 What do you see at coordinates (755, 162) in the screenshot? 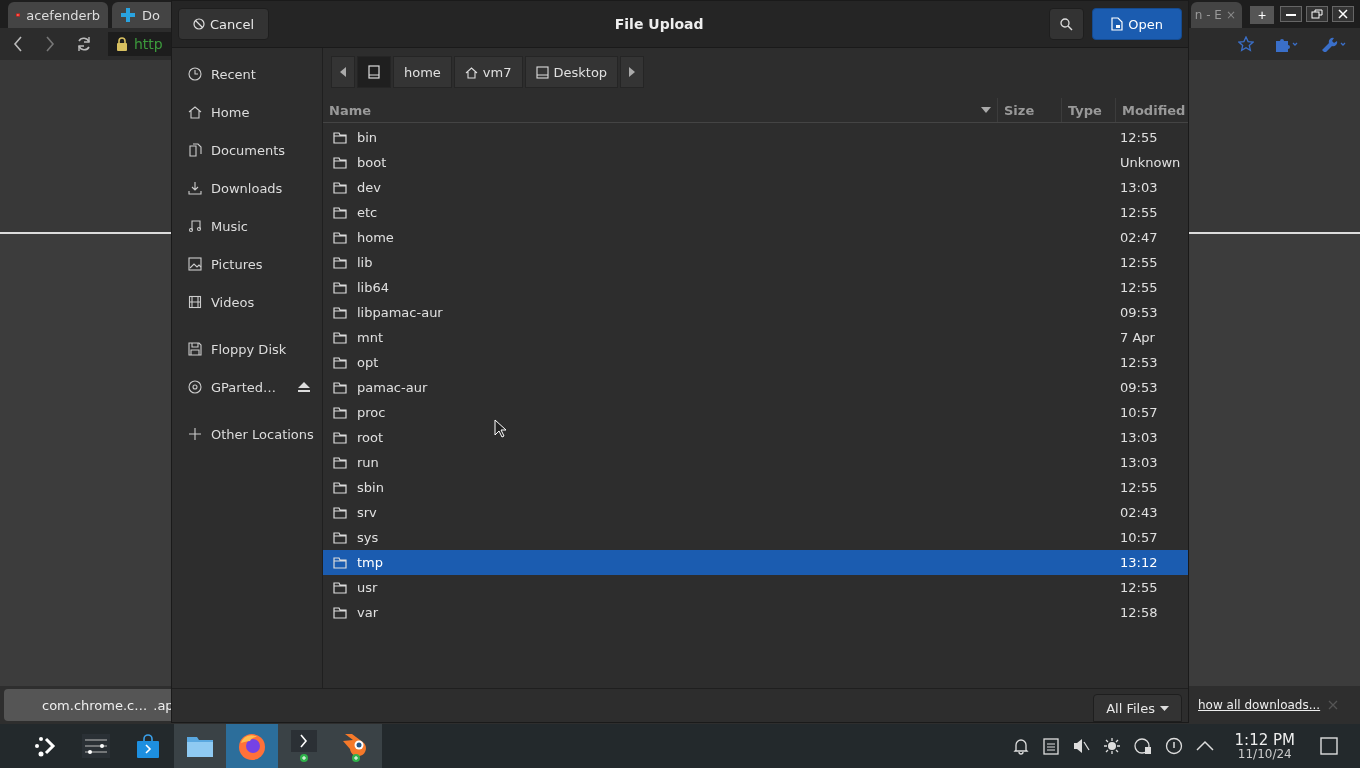
I see `file-row: boot Unknown` at bounding box center [755, 162].